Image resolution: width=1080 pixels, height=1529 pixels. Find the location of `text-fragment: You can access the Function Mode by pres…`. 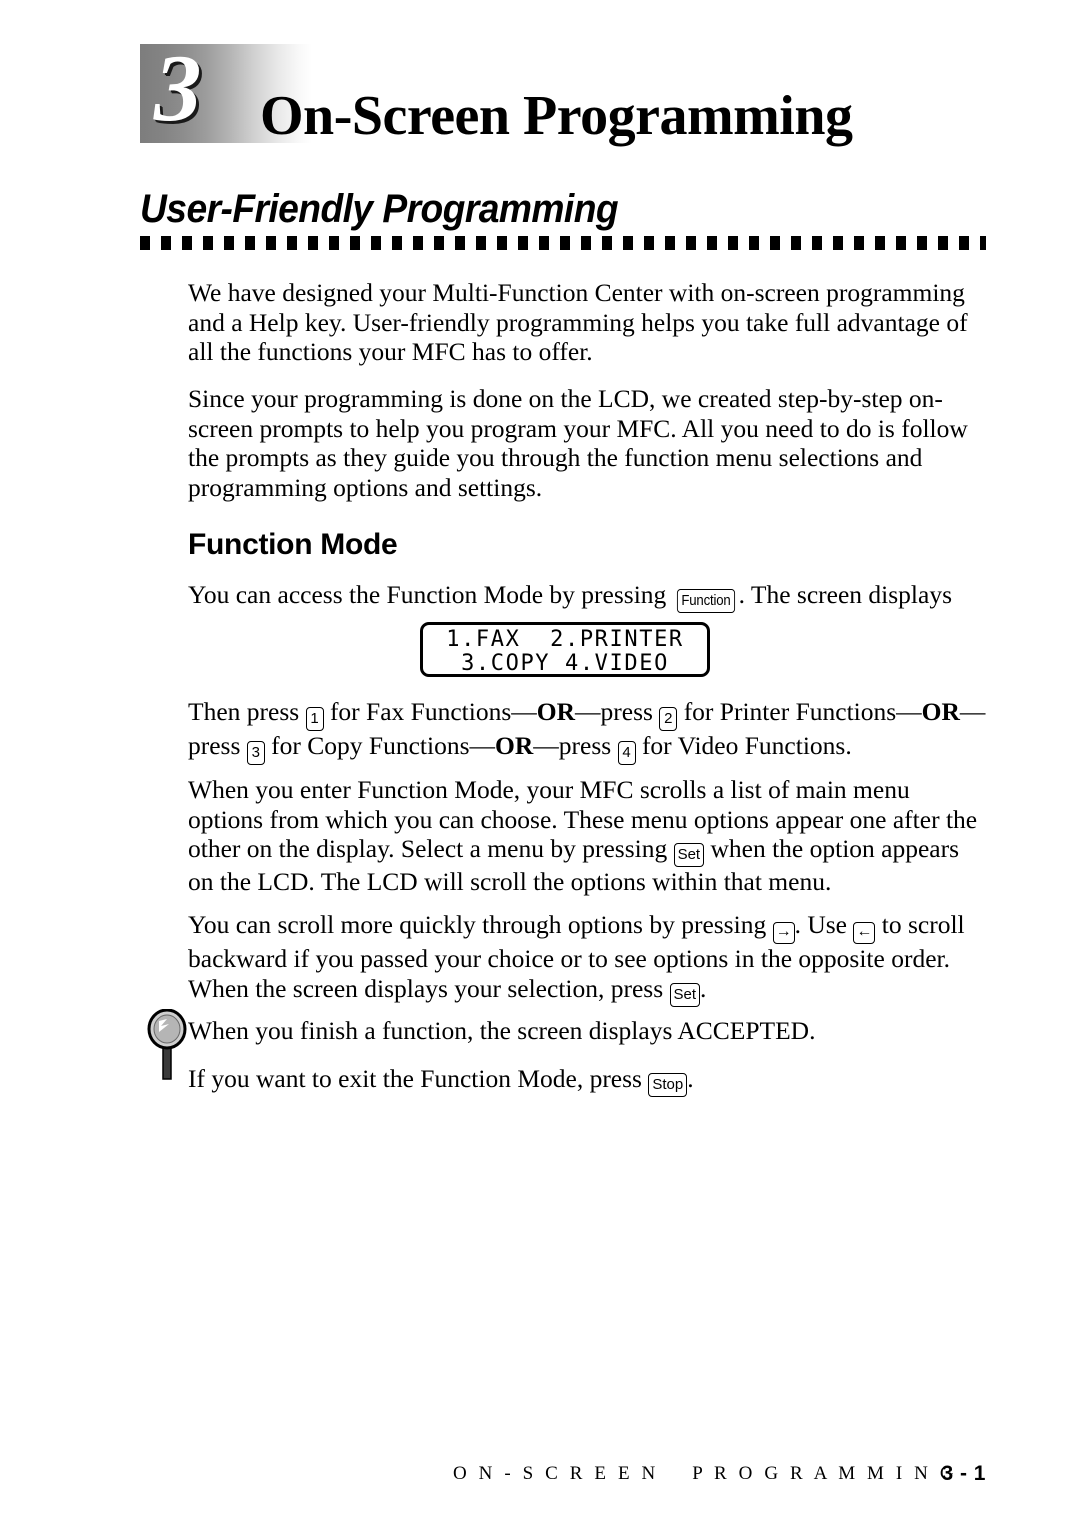

text-fragment: You can access the Function Mode by pres… is located at coordinates (430, 594).